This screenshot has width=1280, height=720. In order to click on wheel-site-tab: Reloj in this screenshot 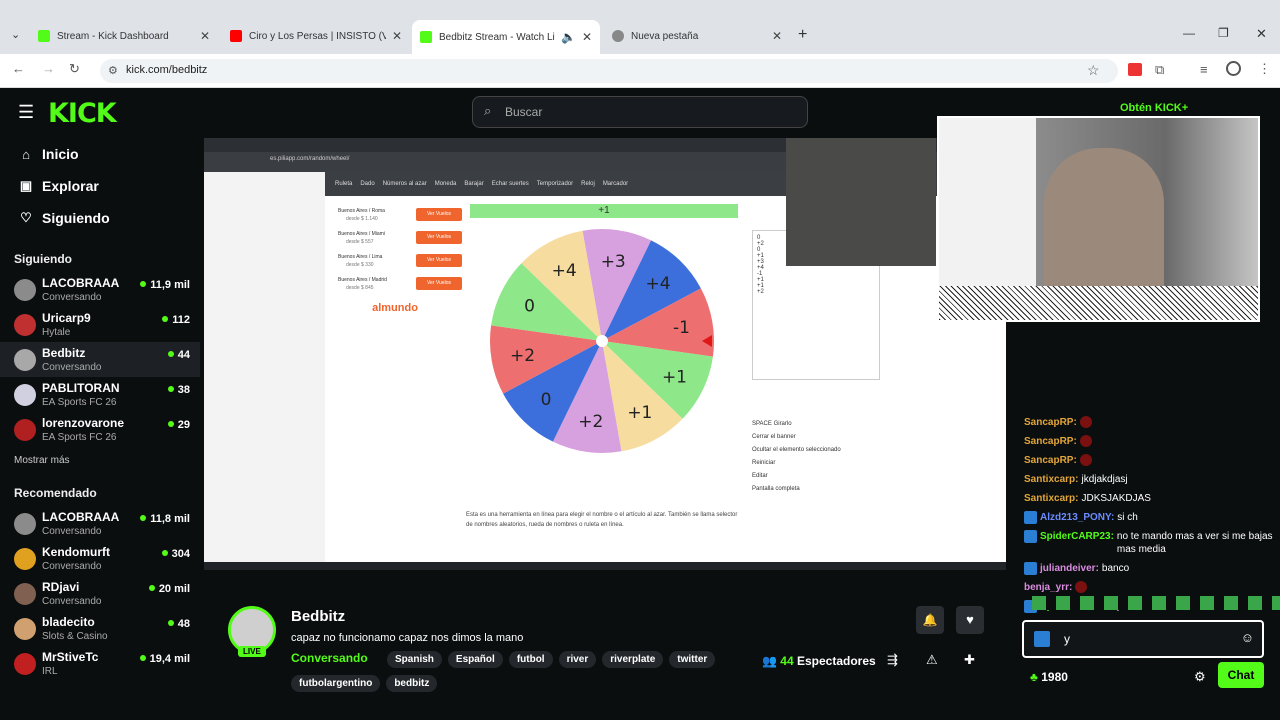, I will do `click(588, 184)`.